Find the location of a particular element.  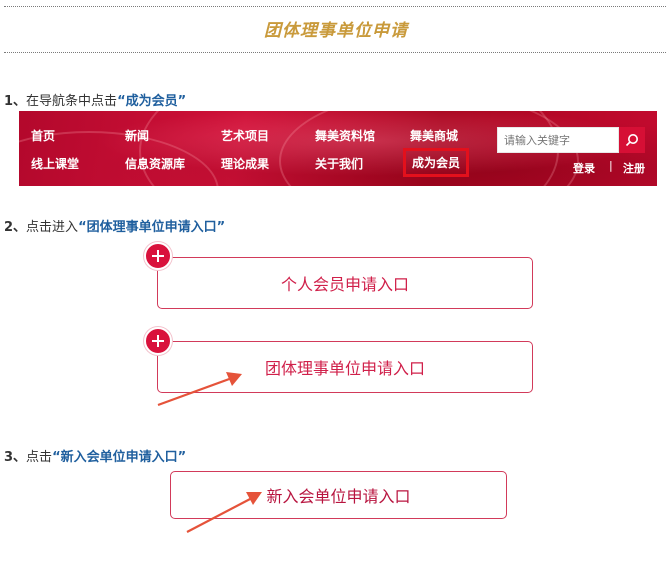

step-1: 1、在导航条中点击“成为会员” is located at coordinates (95, 99).